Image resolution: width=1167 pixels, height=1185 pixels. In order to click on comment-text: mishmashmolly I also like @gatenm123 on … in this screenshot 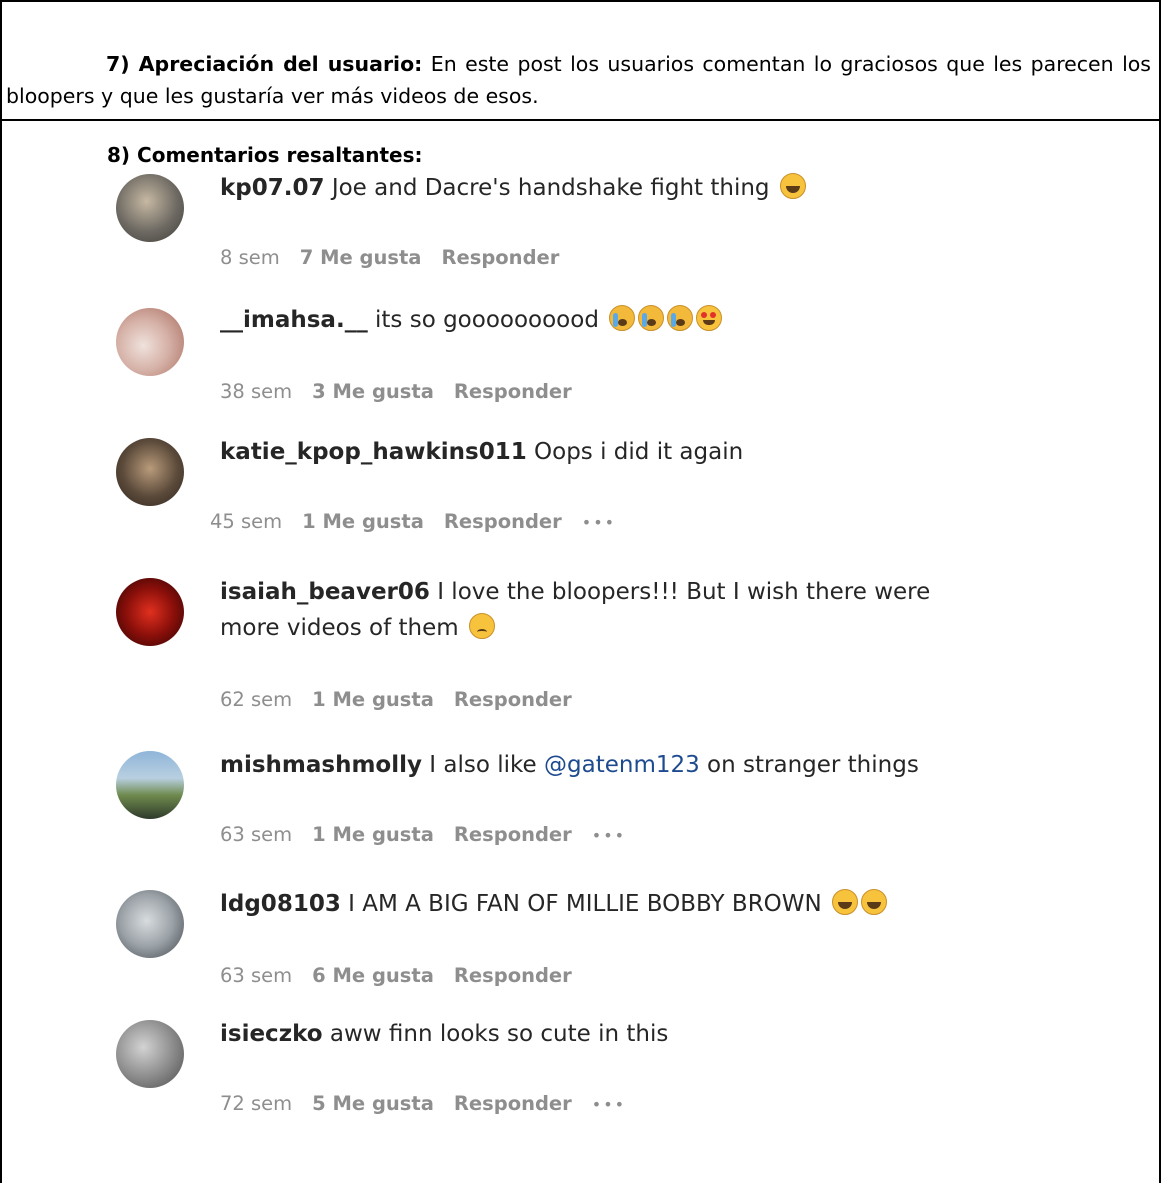, I will do `click(600, 765)`.